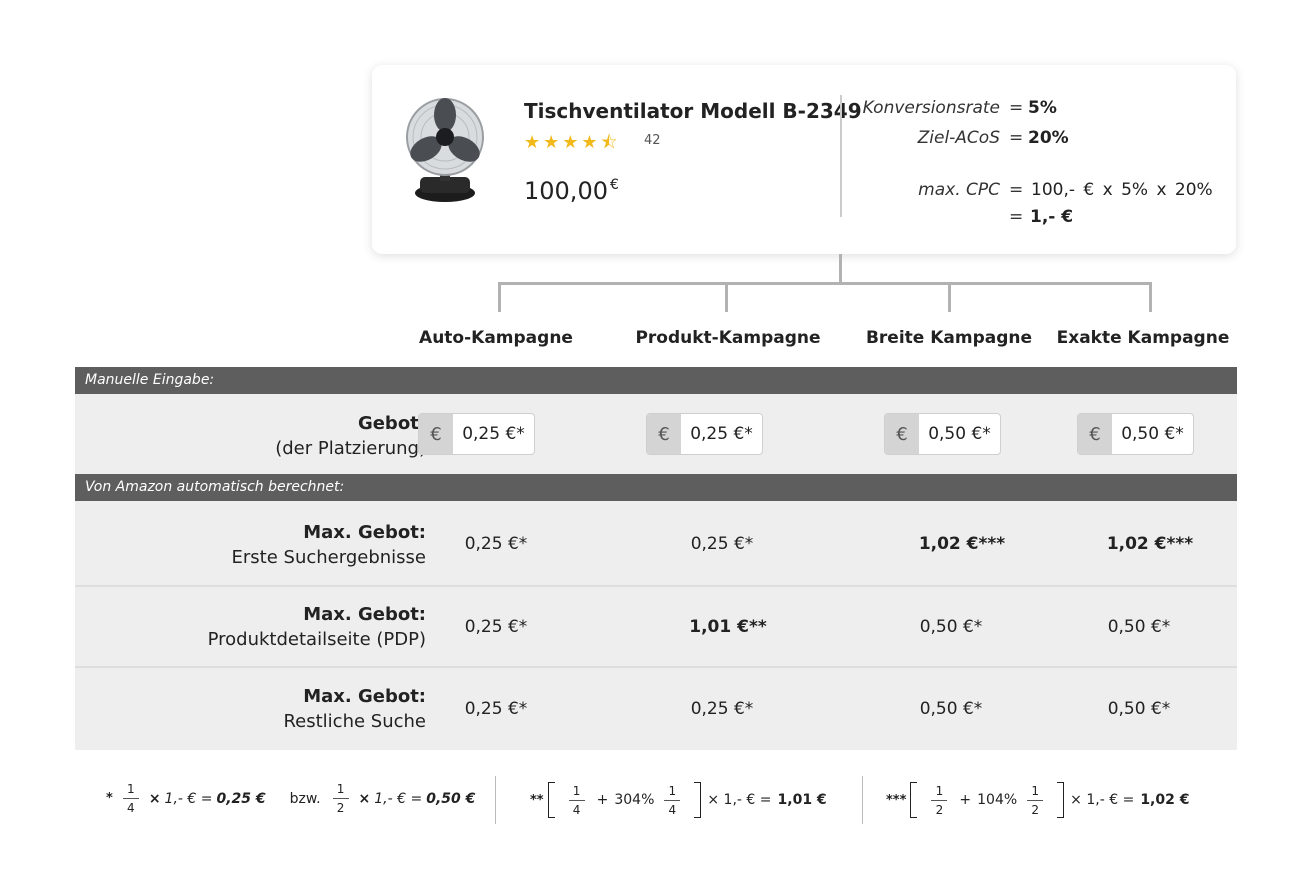  Describe the element at coordinates (241, 798) in the screenshot. I see `footnote-result: 0,25 €` at that location.